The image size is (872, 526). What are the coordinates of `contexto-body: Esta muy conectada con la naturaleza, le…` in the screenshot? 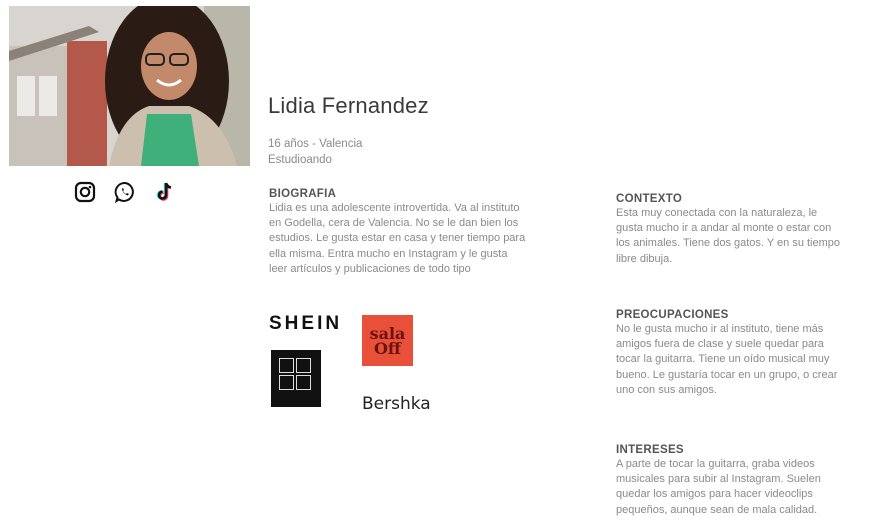 It's located at (742, 236).